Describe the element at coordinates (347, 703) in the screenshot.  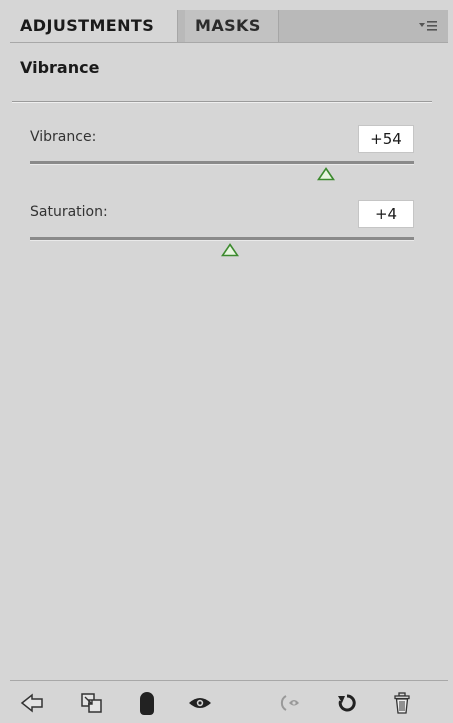
I see `reset-icon` at that location.